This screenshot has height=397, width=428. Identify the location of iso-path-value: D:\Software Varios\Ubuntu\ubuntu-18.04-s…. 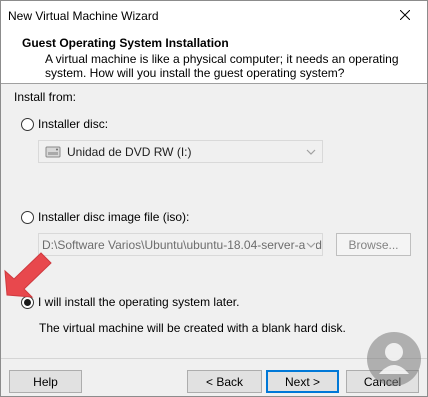
(182, 244).